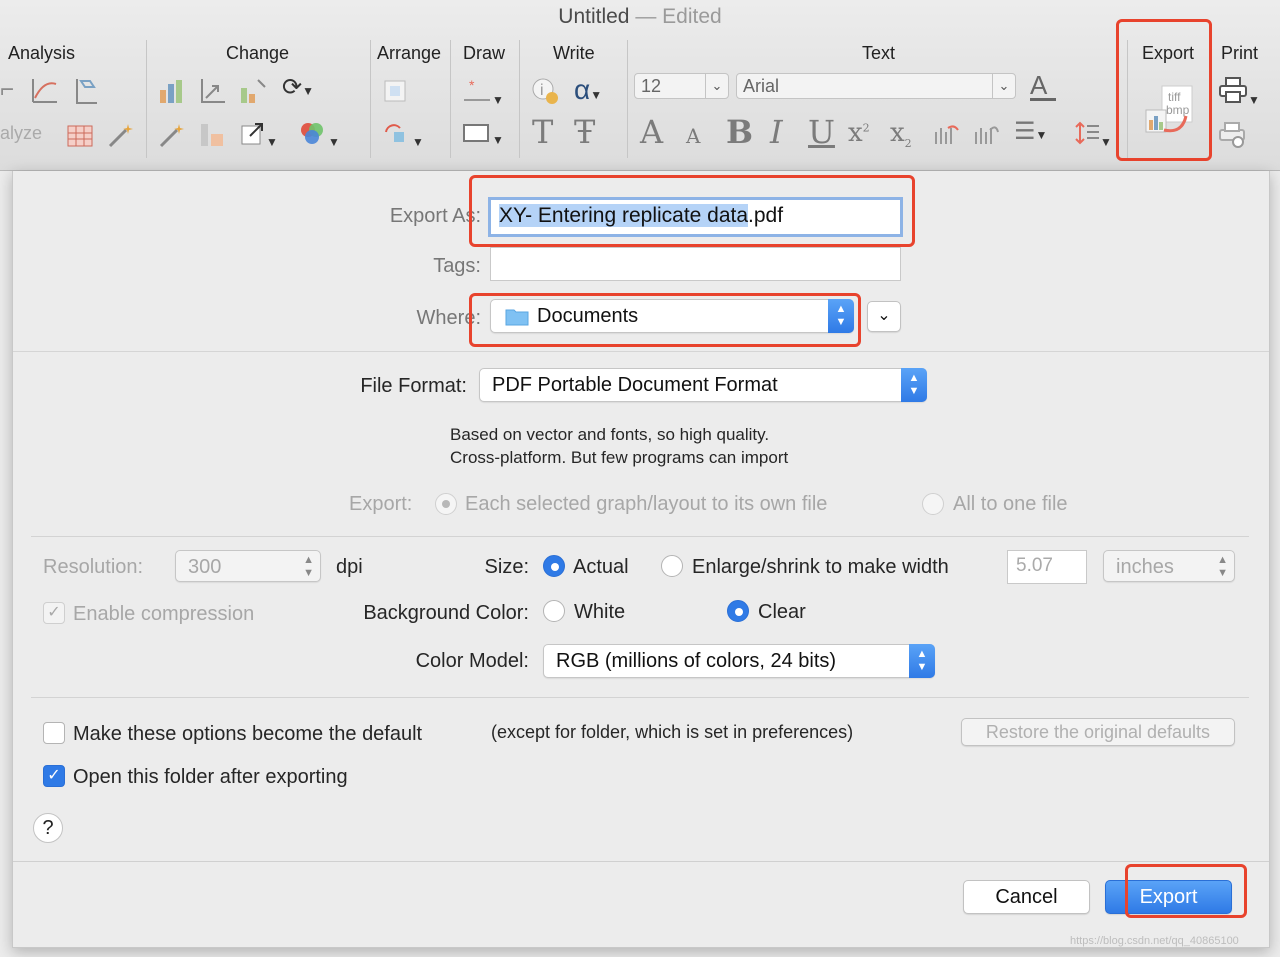 The height and width of the screenshot is (957, 1280). I want to click on fit-curve-icon, so click(45, 93).